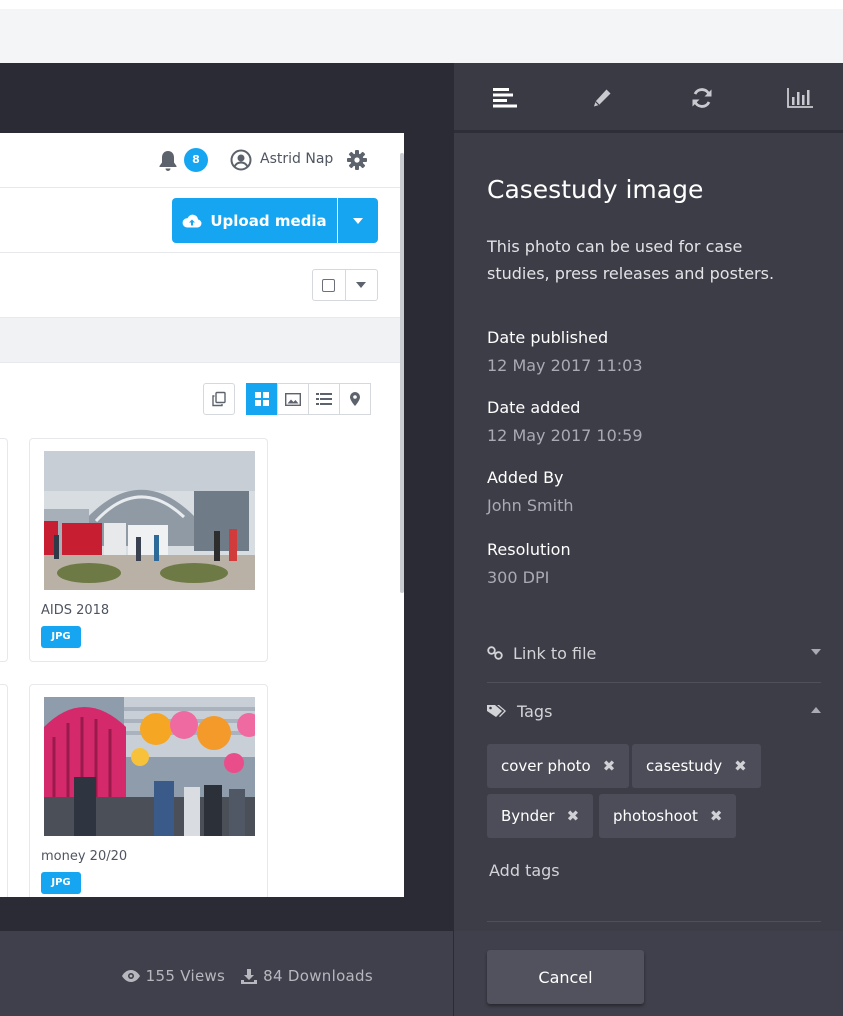  I want to click on user-name: Astrid Nap, so click(296, 159).